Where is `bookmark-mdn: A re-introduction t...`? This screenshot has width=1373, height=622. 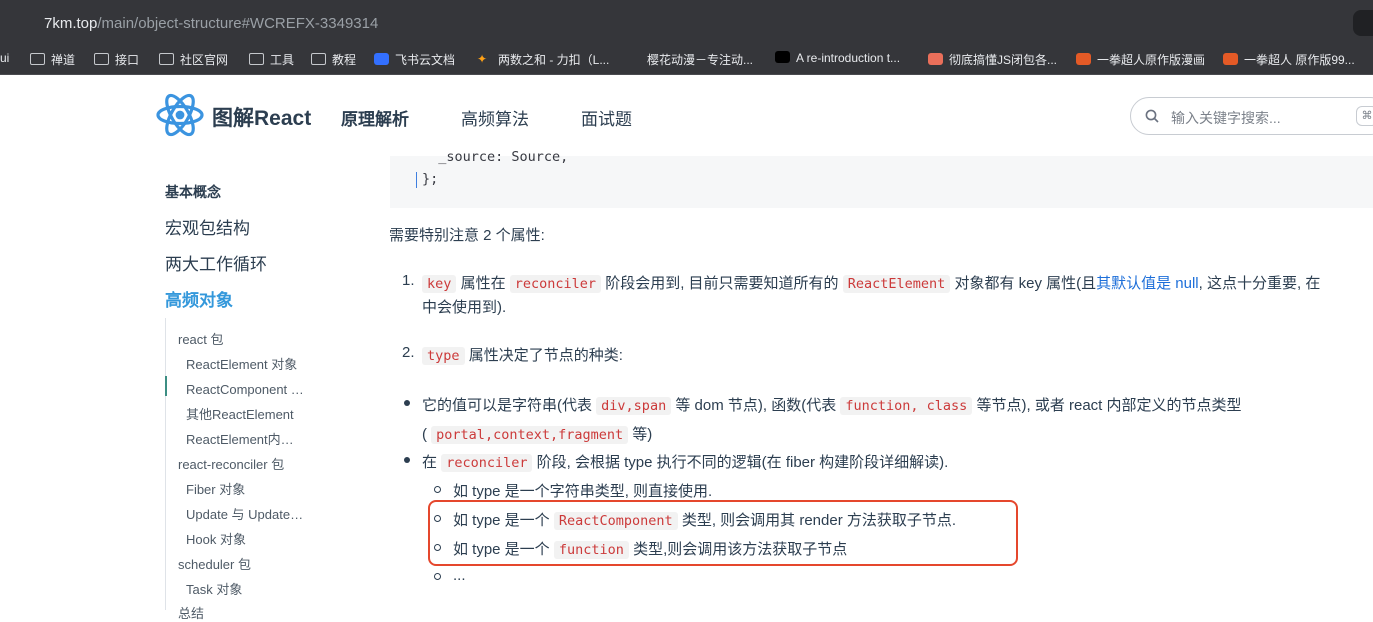 bookmark-mdn: A re-introduction t... is located at coordinates (837, 60).